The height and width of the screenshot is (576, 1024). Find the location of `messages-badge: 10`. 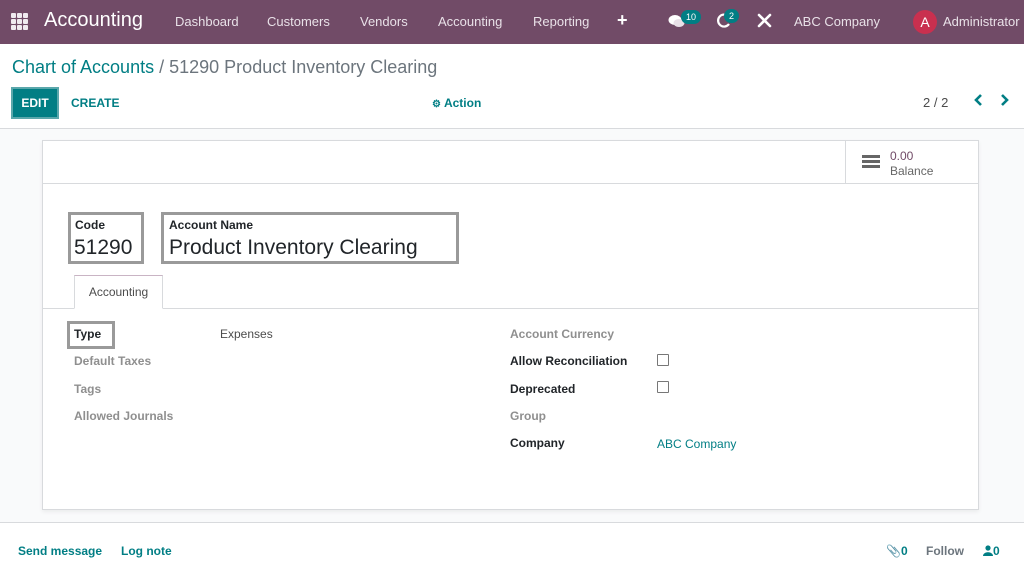

messages-badge: 10 is located at coordinates (691, 17).